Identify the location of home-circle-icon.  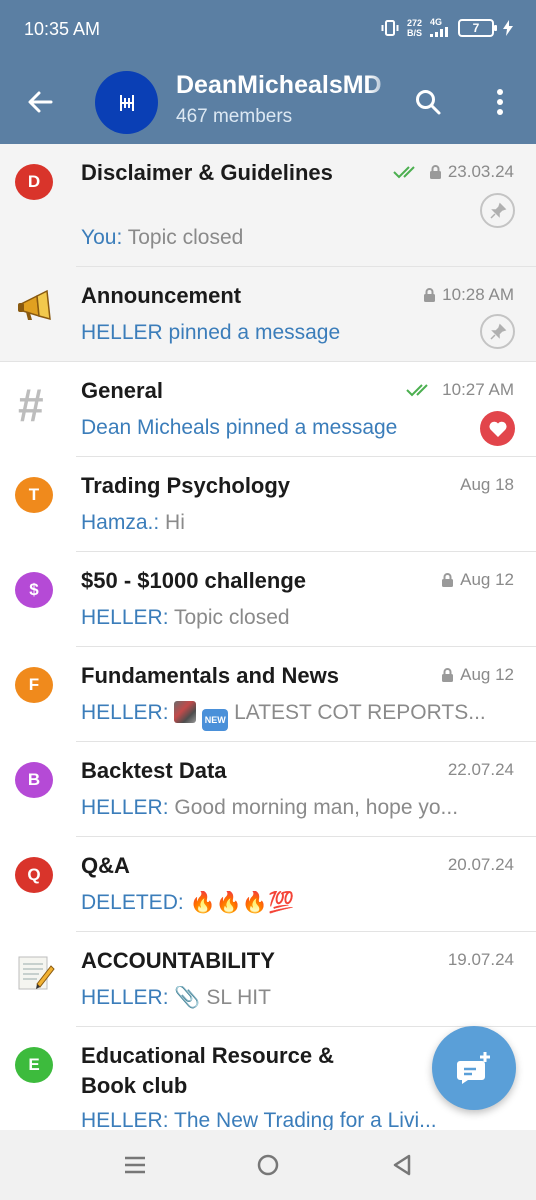
(268, 1165).